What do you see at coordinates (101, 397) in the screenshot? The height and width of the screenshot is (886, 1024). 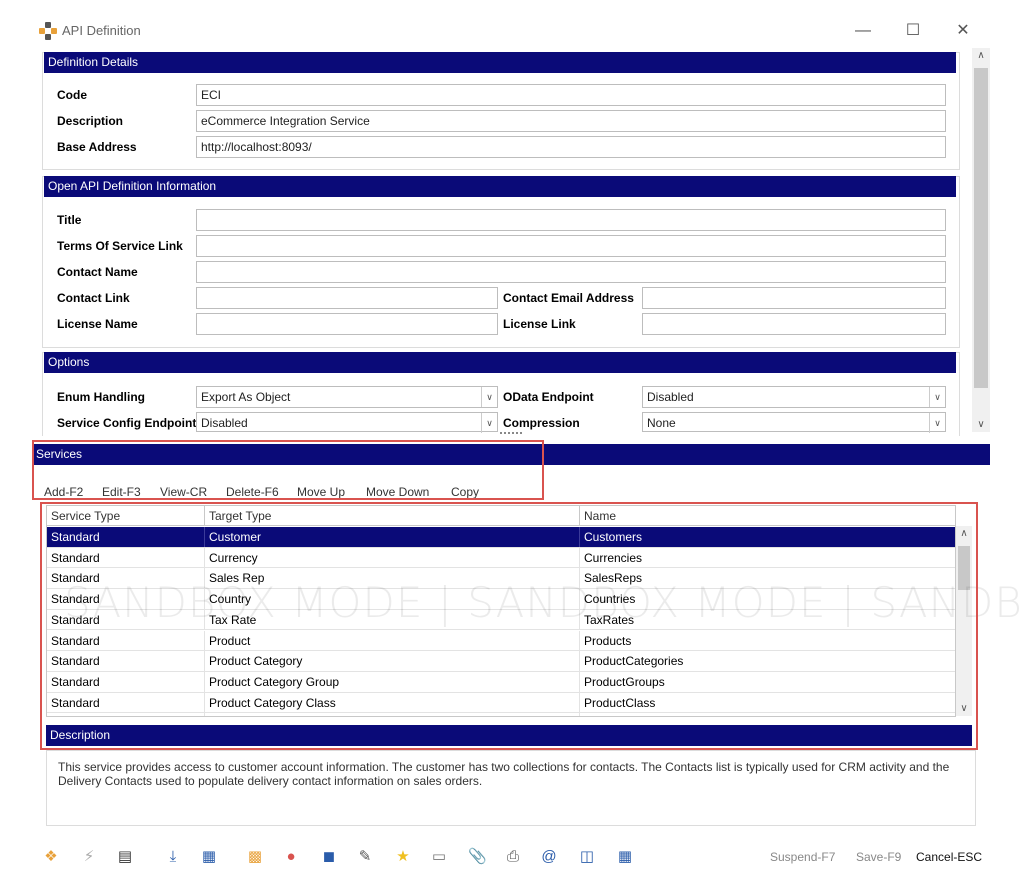 I see `enum-handling-label: Enum Handling` at bounding box center [101, 397].